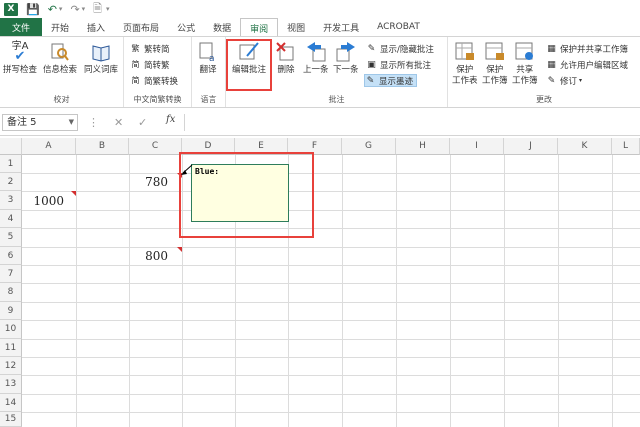  Describe the element at coordinates (150, 64) in the screenshot. I see `simp-to-trad-button: 简简转繁` at that location.